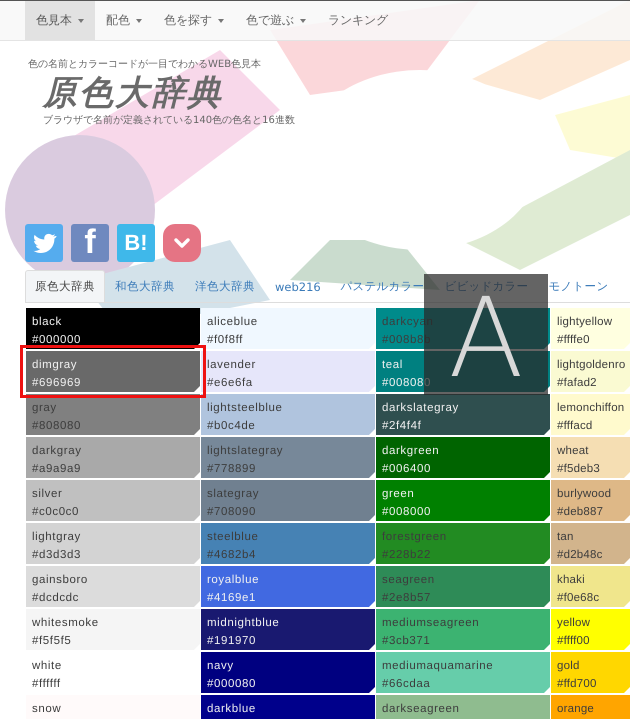 The height and width of the screenshot is (719, 630). Describe the element at coordinates (47, 709) in the screenshot. I see `color-name: snow` at that location.